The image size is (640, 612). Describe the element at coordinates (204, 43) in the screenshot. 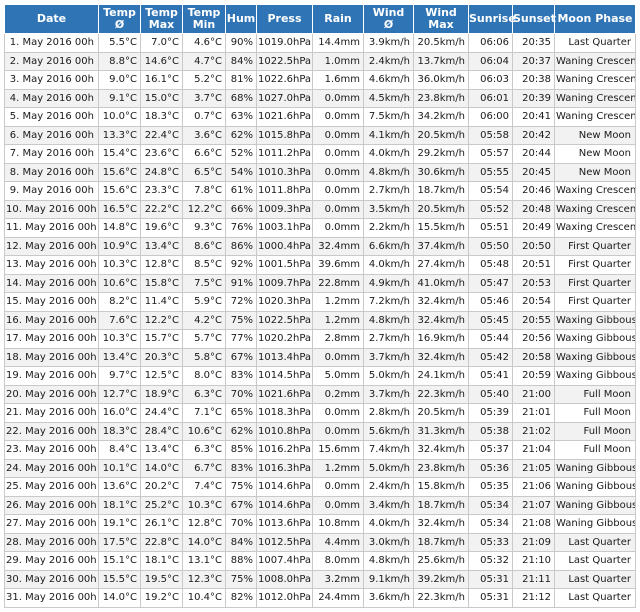

I see `cell-temp-min: 4.6°C` at that location.